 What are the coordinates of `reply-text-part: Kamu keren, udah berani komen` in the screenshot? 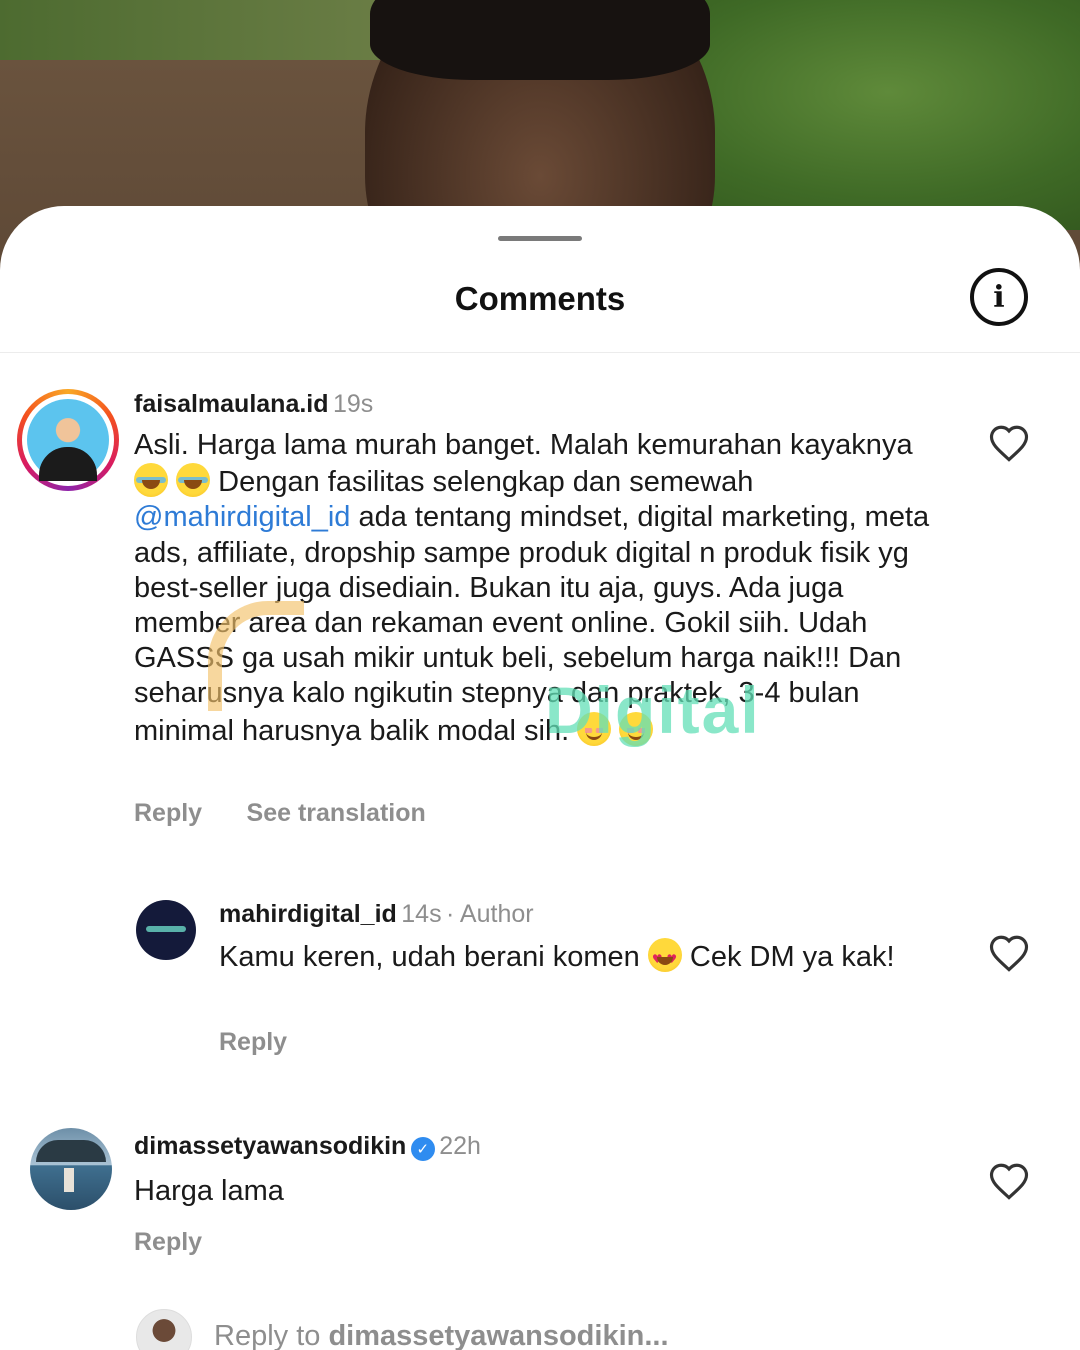 It's located at (433, 957).